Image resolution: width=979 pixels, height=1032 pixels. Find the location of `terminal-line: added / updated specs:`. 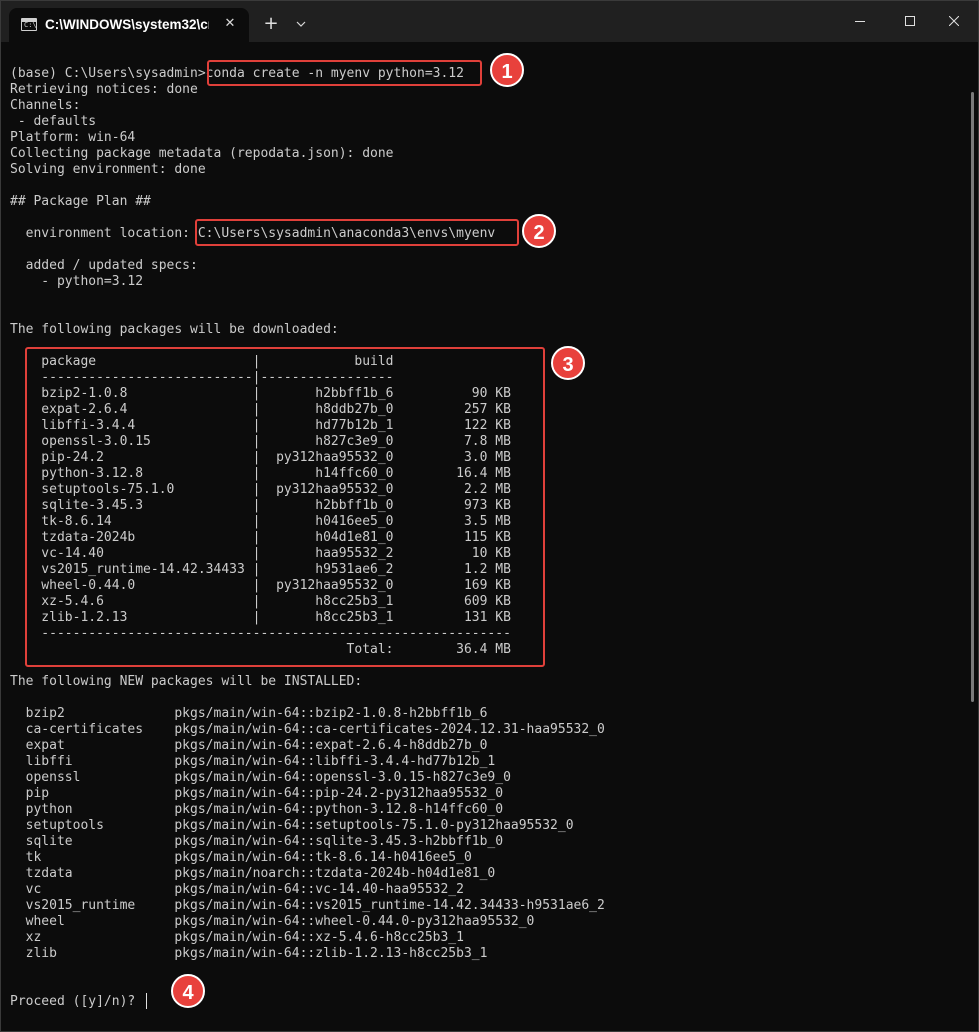

terminal-line: added / updated specs: is located at coordinates (104, 265).